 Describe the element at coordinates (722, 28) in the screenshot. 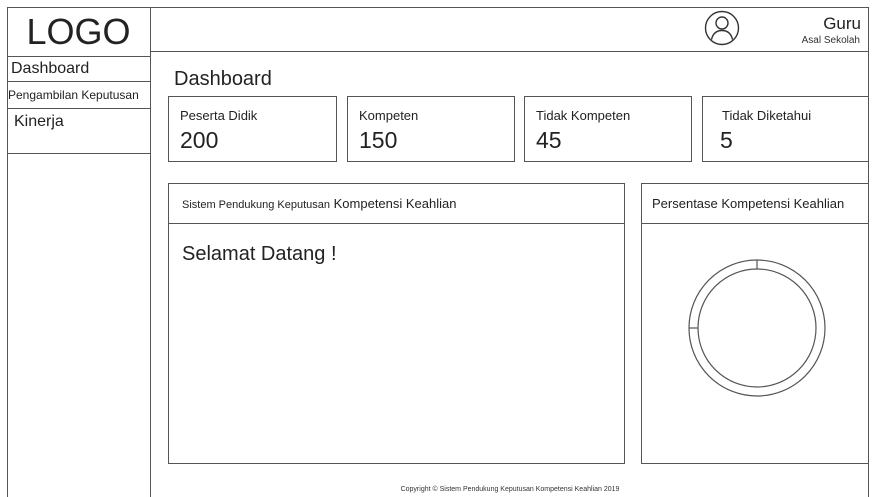

I see `user-circle-icon` at that location.